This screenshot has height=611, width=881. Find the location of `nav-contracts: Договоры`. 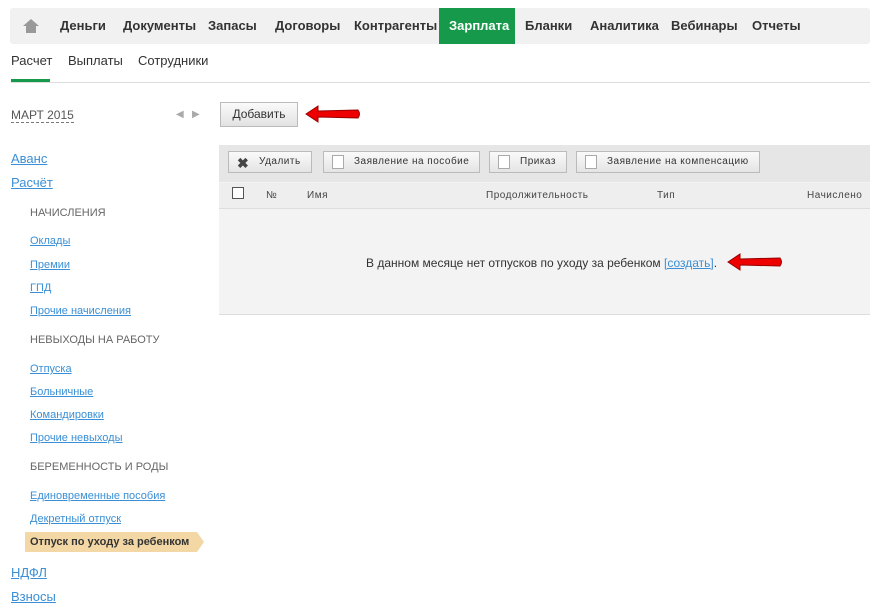

nav-contracts: Договоры is located at coordinates (307, 26).